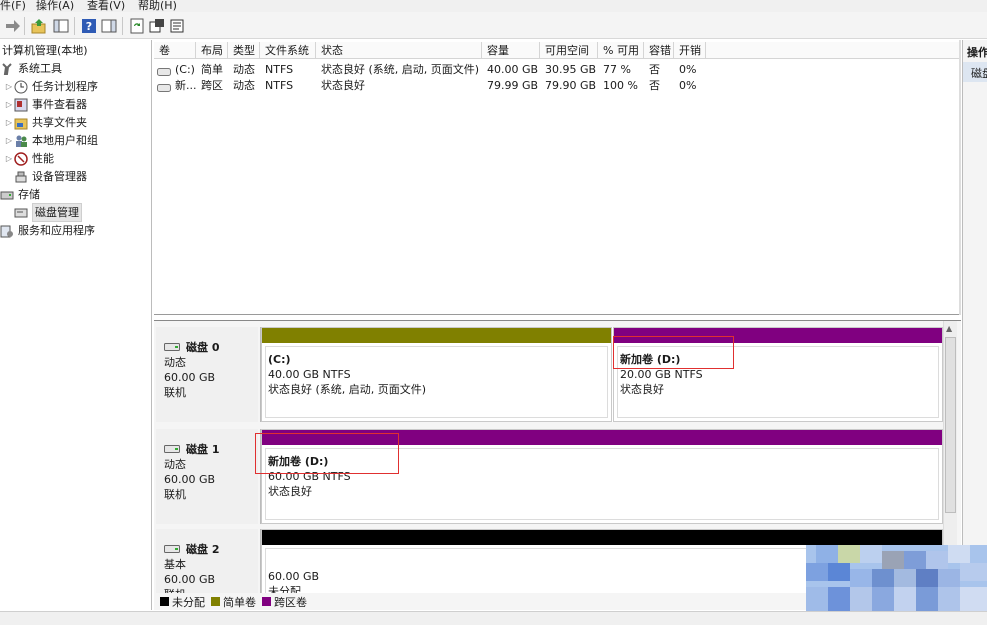  Describe the element at coordinates (513, 85) in the screenshot. I see `cell-capacity: 79.99 GB` at that location.